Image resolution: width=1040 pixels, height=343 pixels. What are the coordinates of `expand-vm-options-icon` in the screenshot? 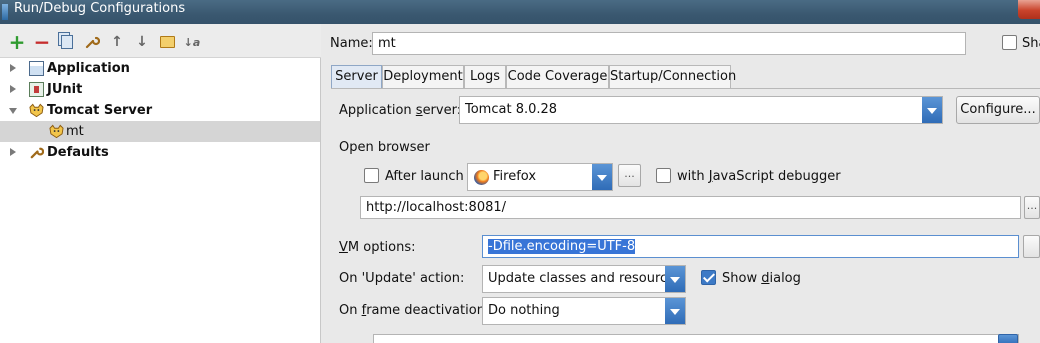 It's located at (1031, 246).